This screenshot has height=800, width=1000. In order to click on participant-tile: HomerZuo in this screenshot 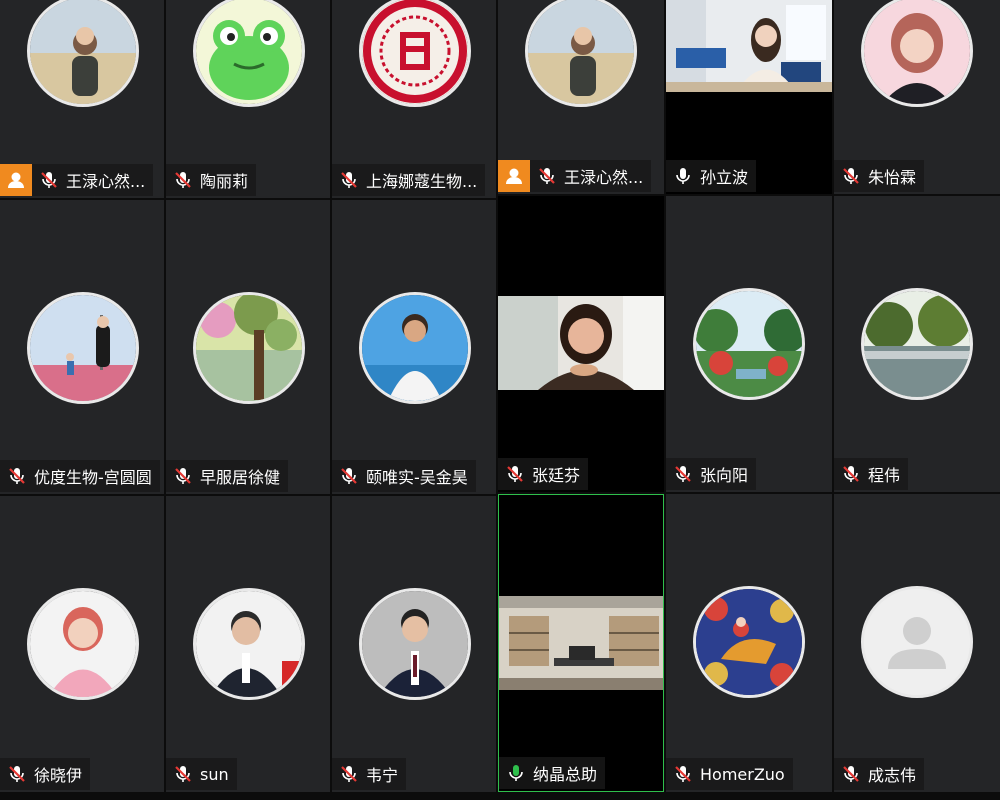, I will do `click(749, 643)`.